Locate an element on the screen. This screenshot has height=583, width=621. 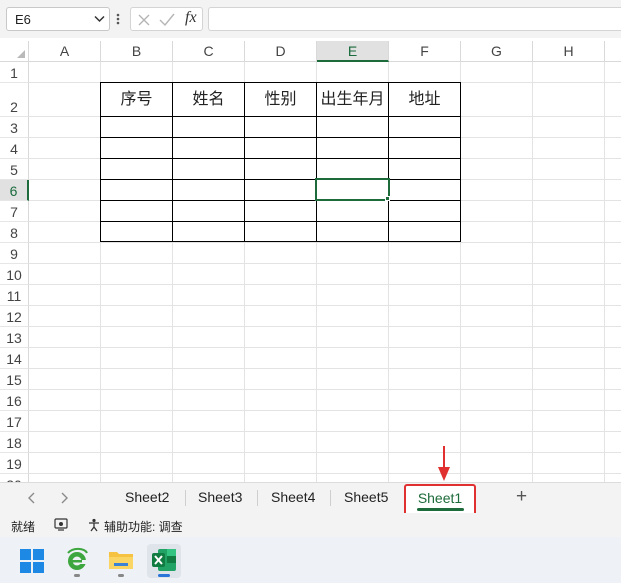
taskbar-browser is located at coordinates (77, 561).